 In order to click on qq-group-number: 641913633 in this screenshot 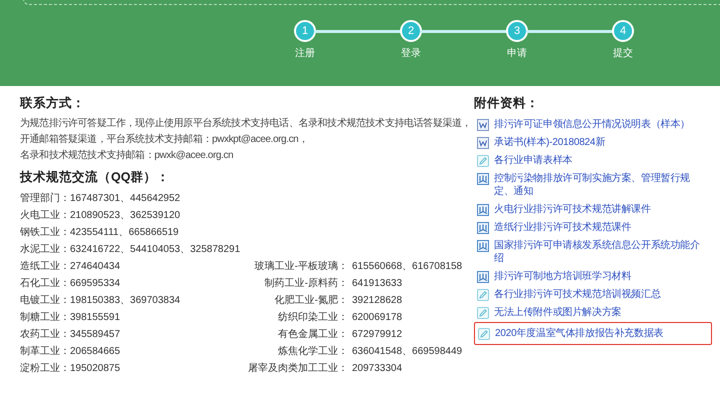, I will do `click(376, 284)`.